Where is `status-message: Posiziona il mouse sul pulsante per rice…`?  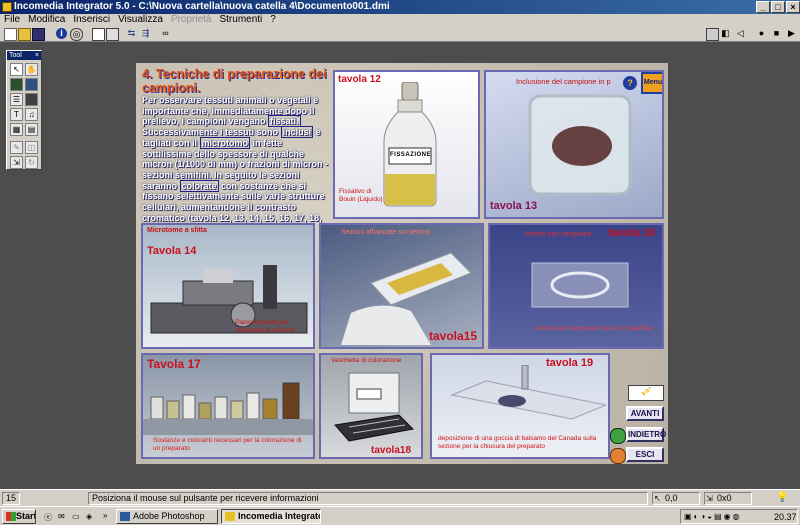 status-message: Posiziona il mouse sul pulsante per rice… is located at coordinates (368, 498).